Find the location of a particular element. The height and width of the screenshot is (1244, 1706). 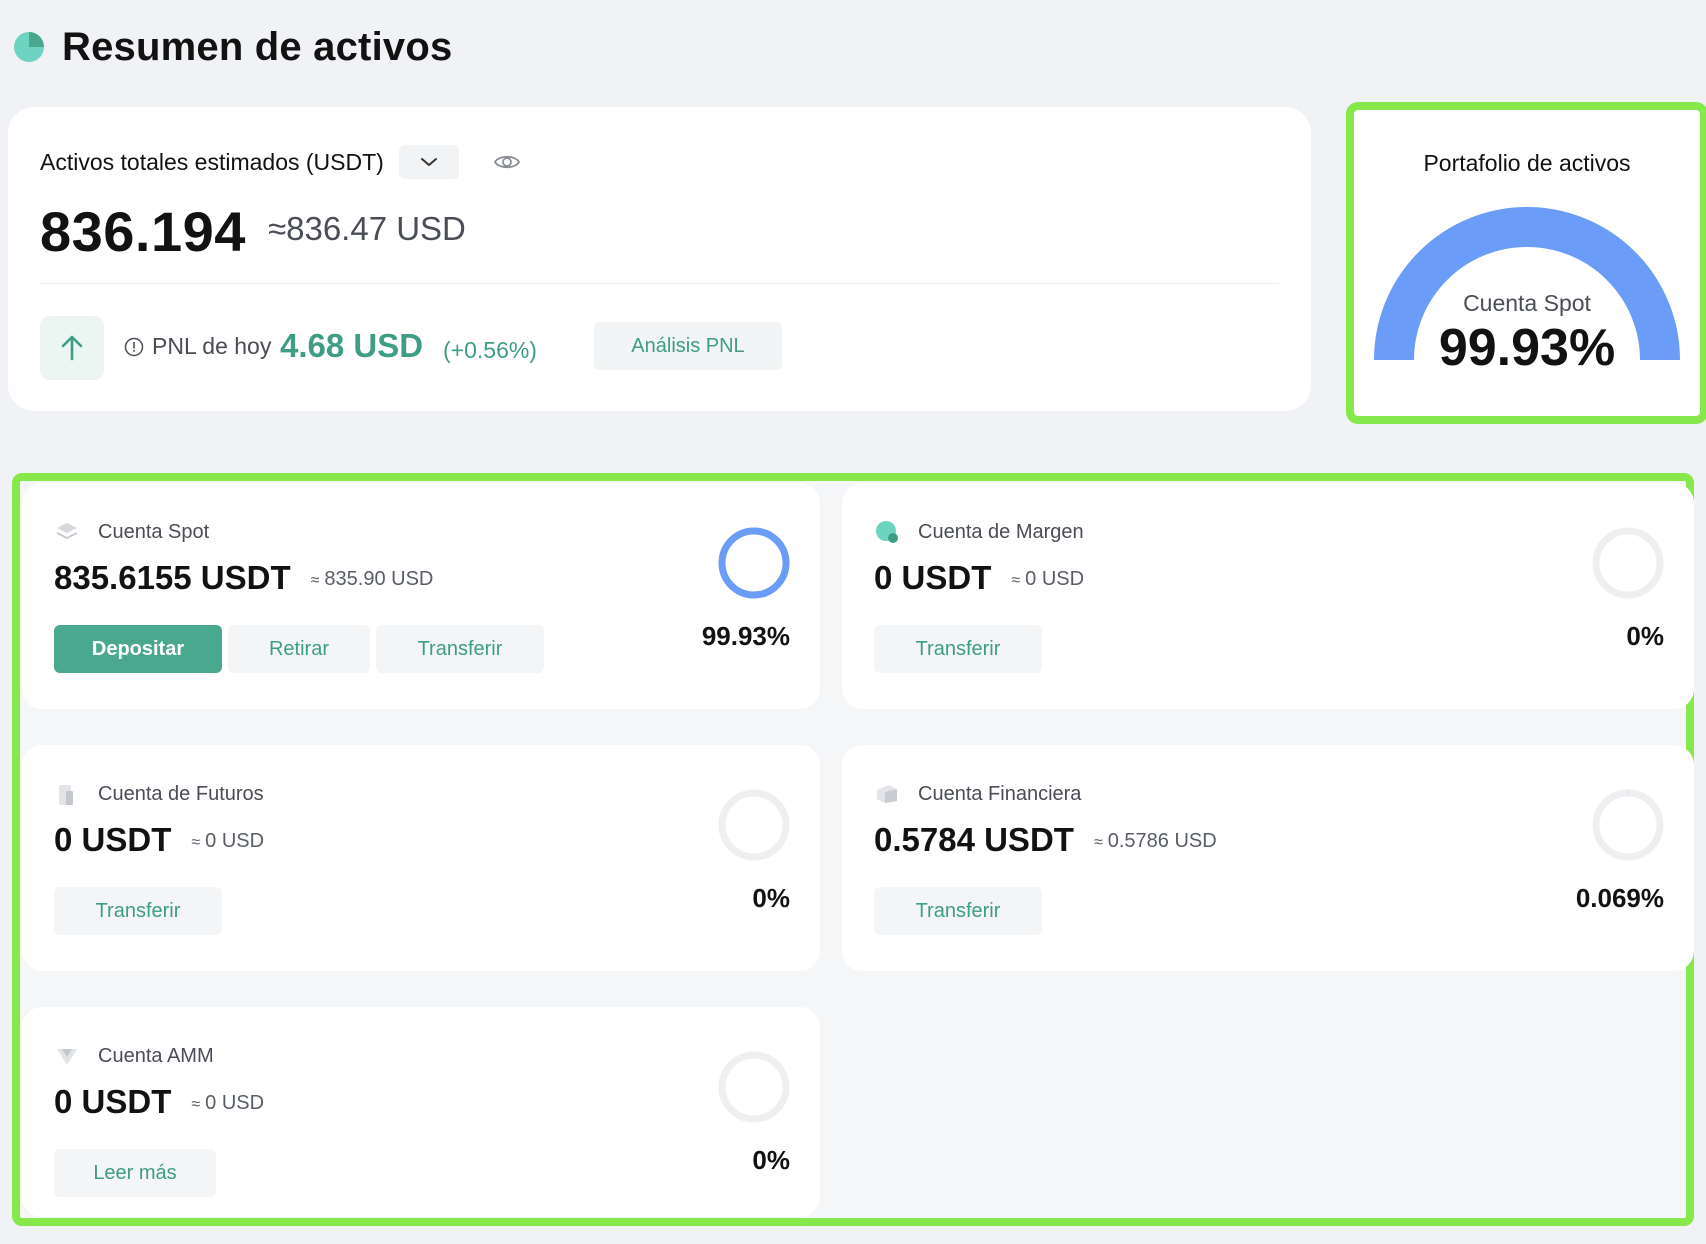

gauge-percentage: 99.93% is located at coordinates (1527, 348).